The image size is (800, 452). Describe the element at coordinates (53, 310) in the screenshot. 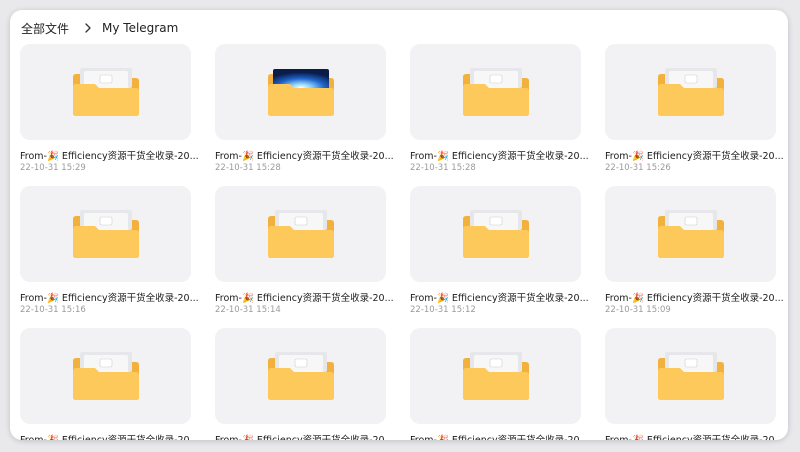

I see `file-date: 22-10-31 15:16` at that location.